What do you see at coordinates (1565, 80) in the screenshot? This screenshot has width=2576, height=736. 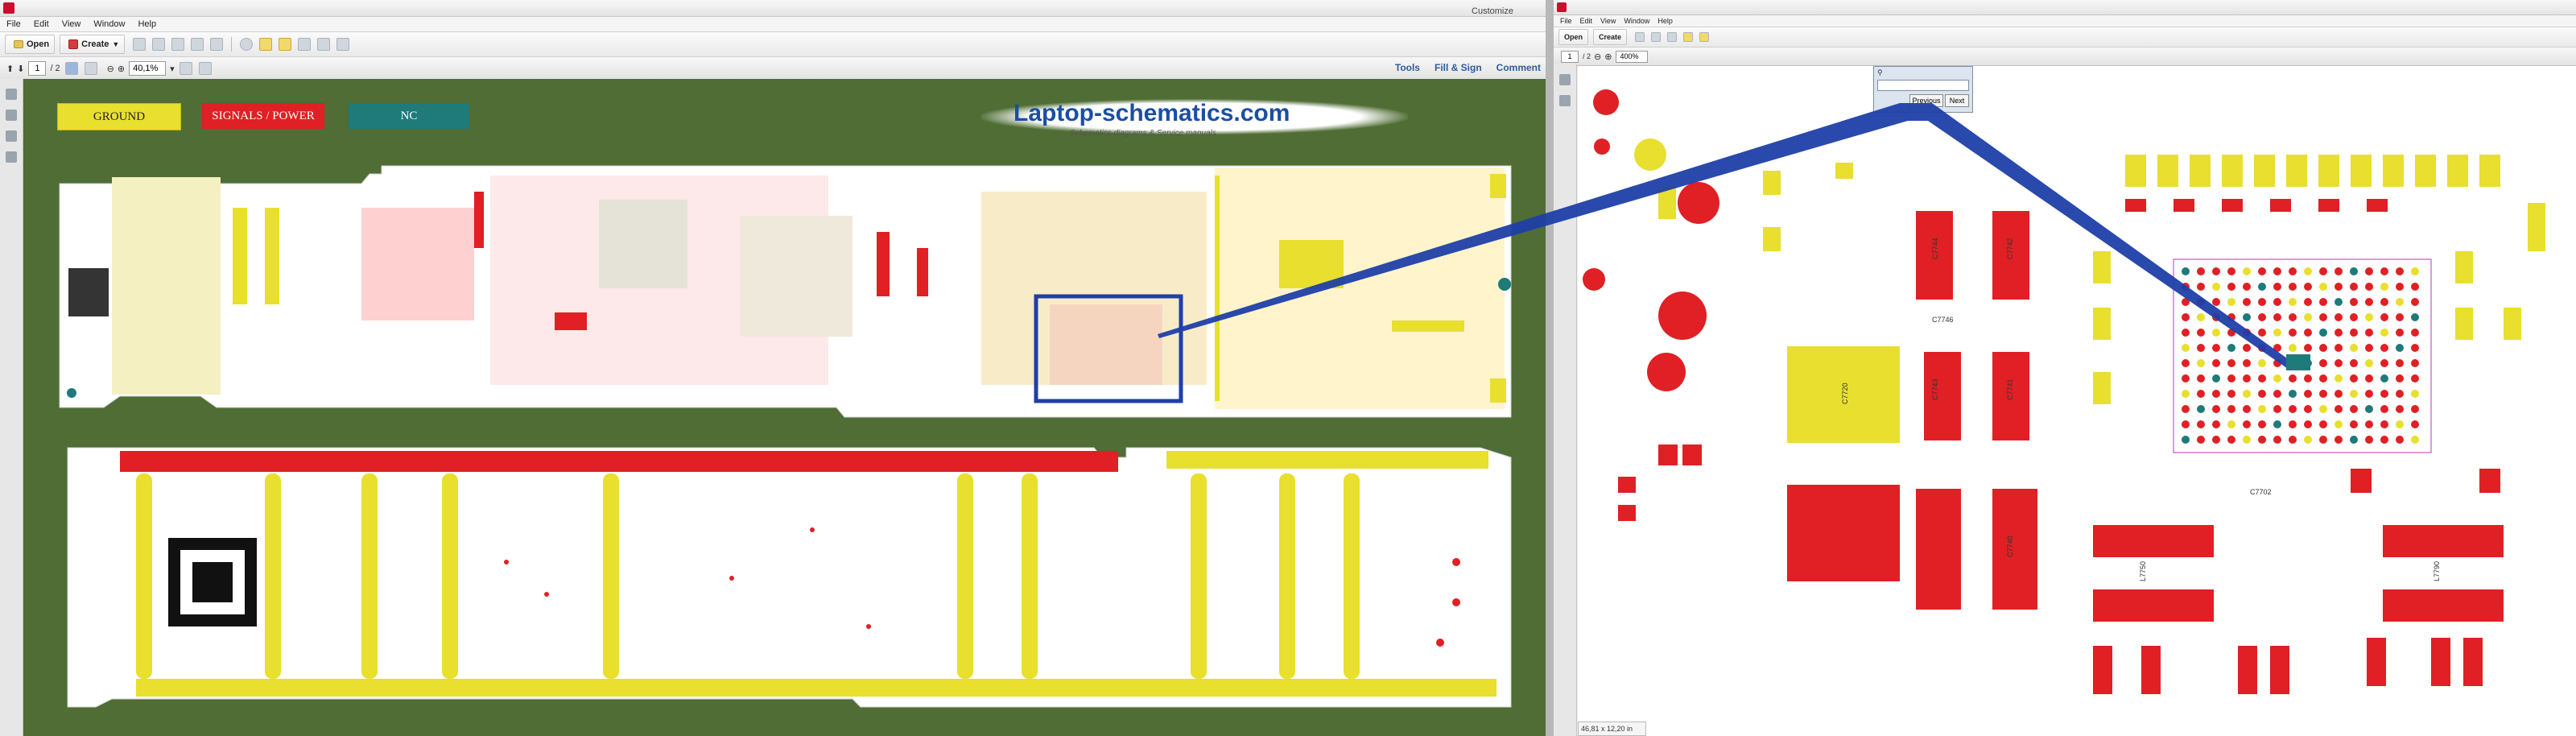 I see `page-thumbnails-icon-right` at bounding box center [1565, 80].